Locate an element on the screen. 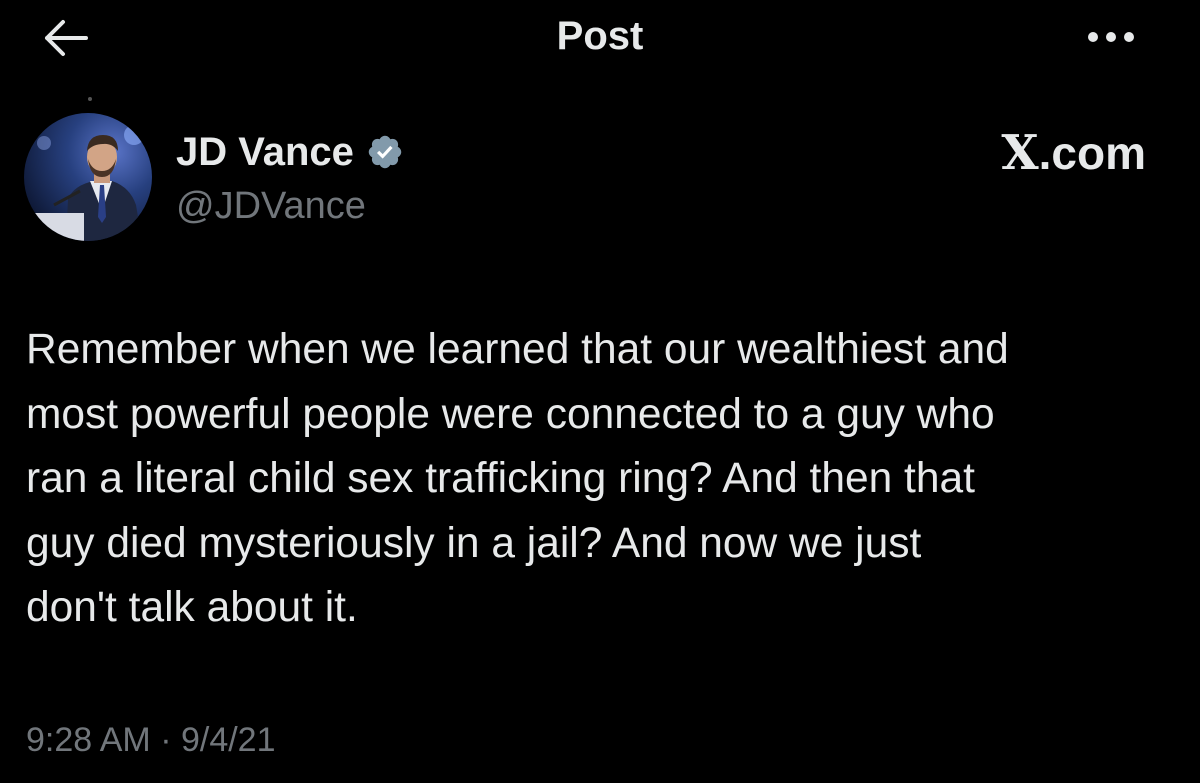  avatar is located at coordinates (88, 177).